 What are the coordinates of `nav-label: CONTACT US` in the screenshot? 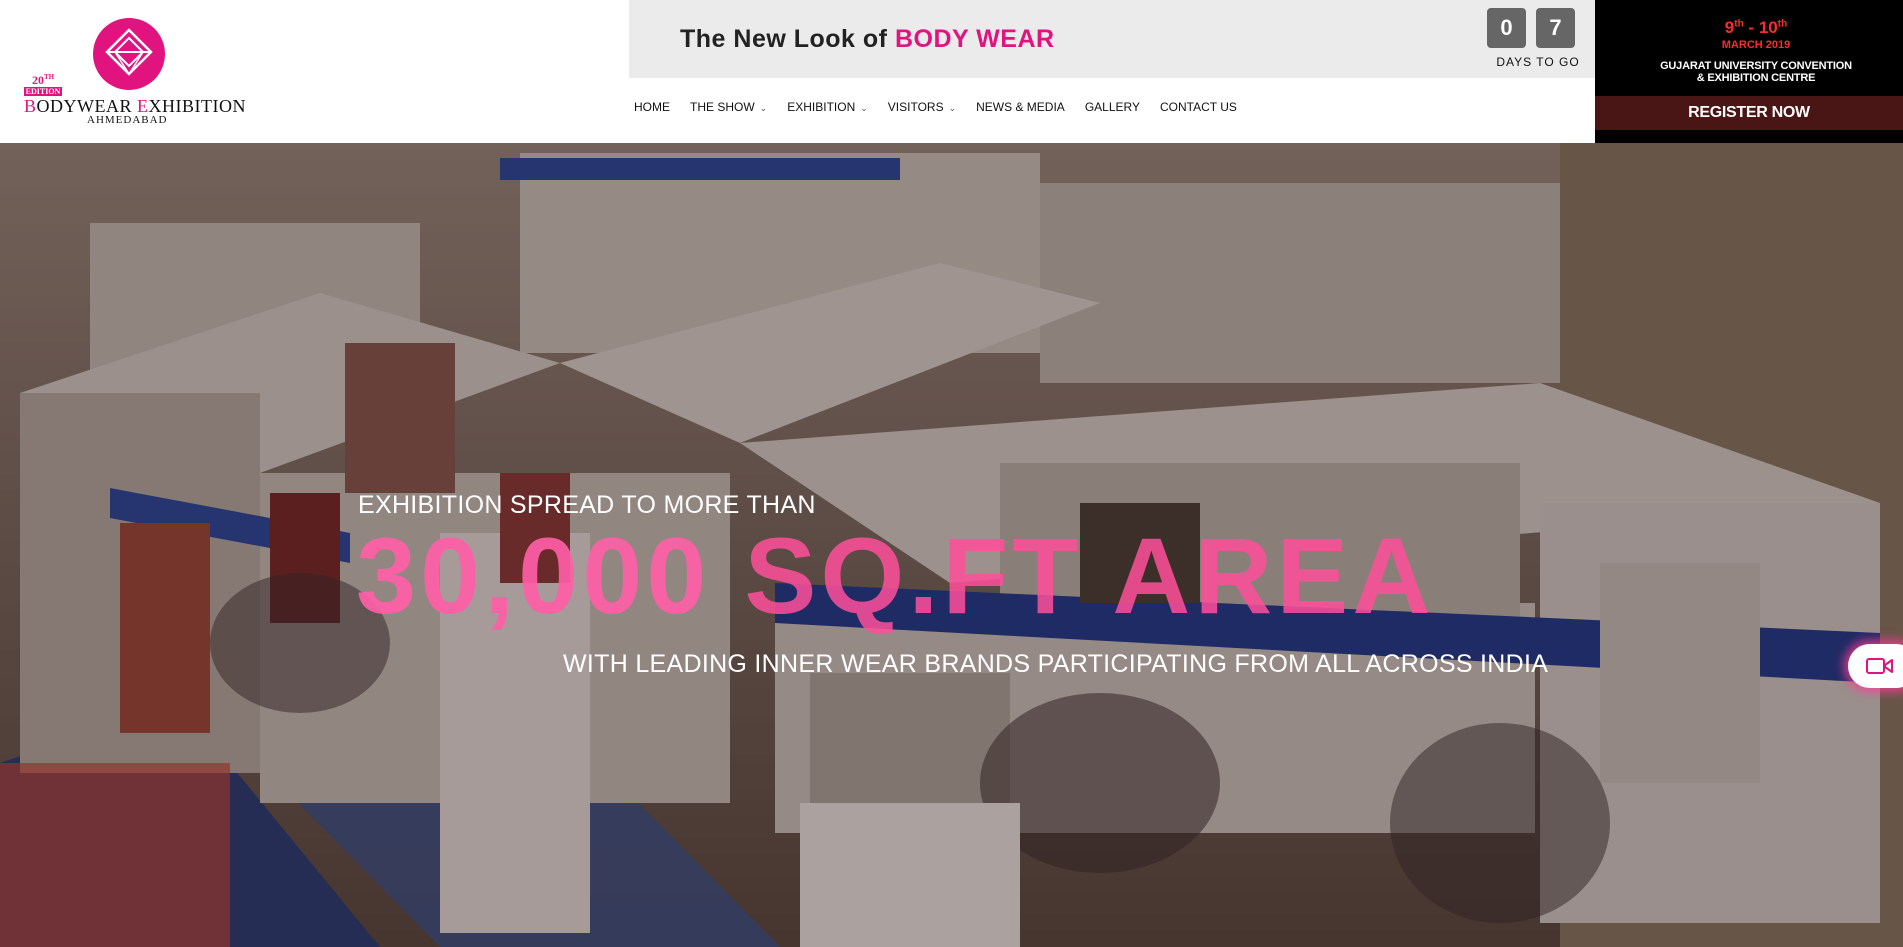 It's located at (1198, 107).